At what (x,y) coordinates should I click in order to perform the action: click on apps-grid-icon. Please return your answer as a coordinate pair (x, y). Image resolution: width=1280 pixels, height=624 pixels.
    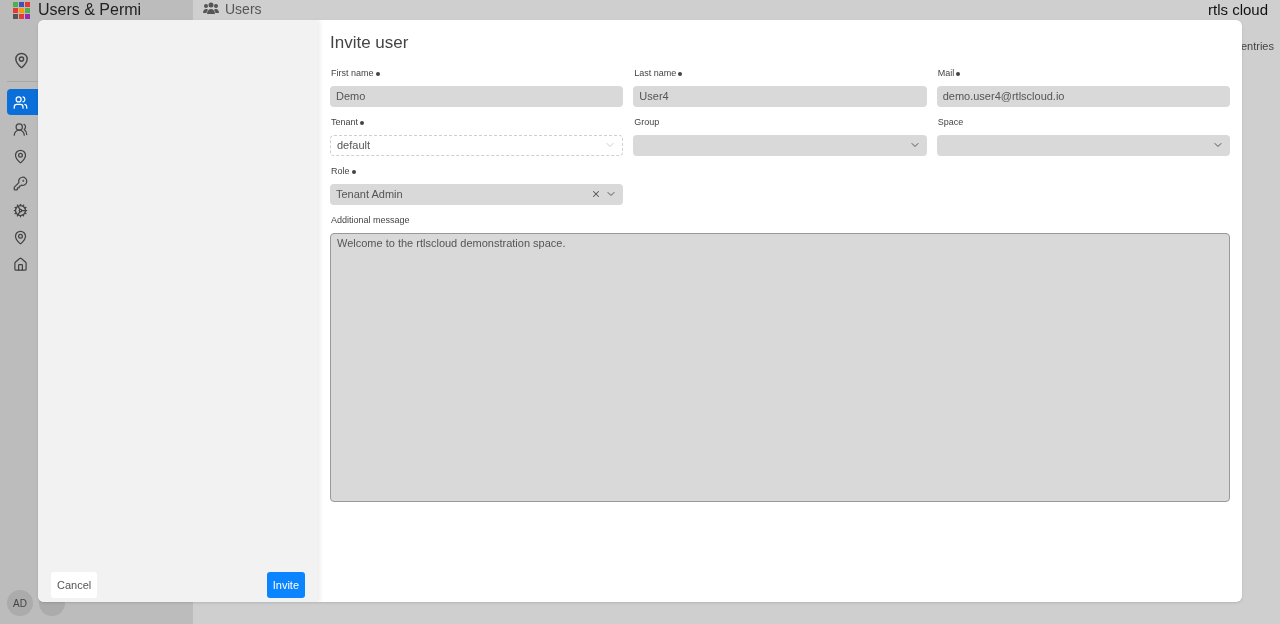
    Looking at the image, I should click on (21, 10).